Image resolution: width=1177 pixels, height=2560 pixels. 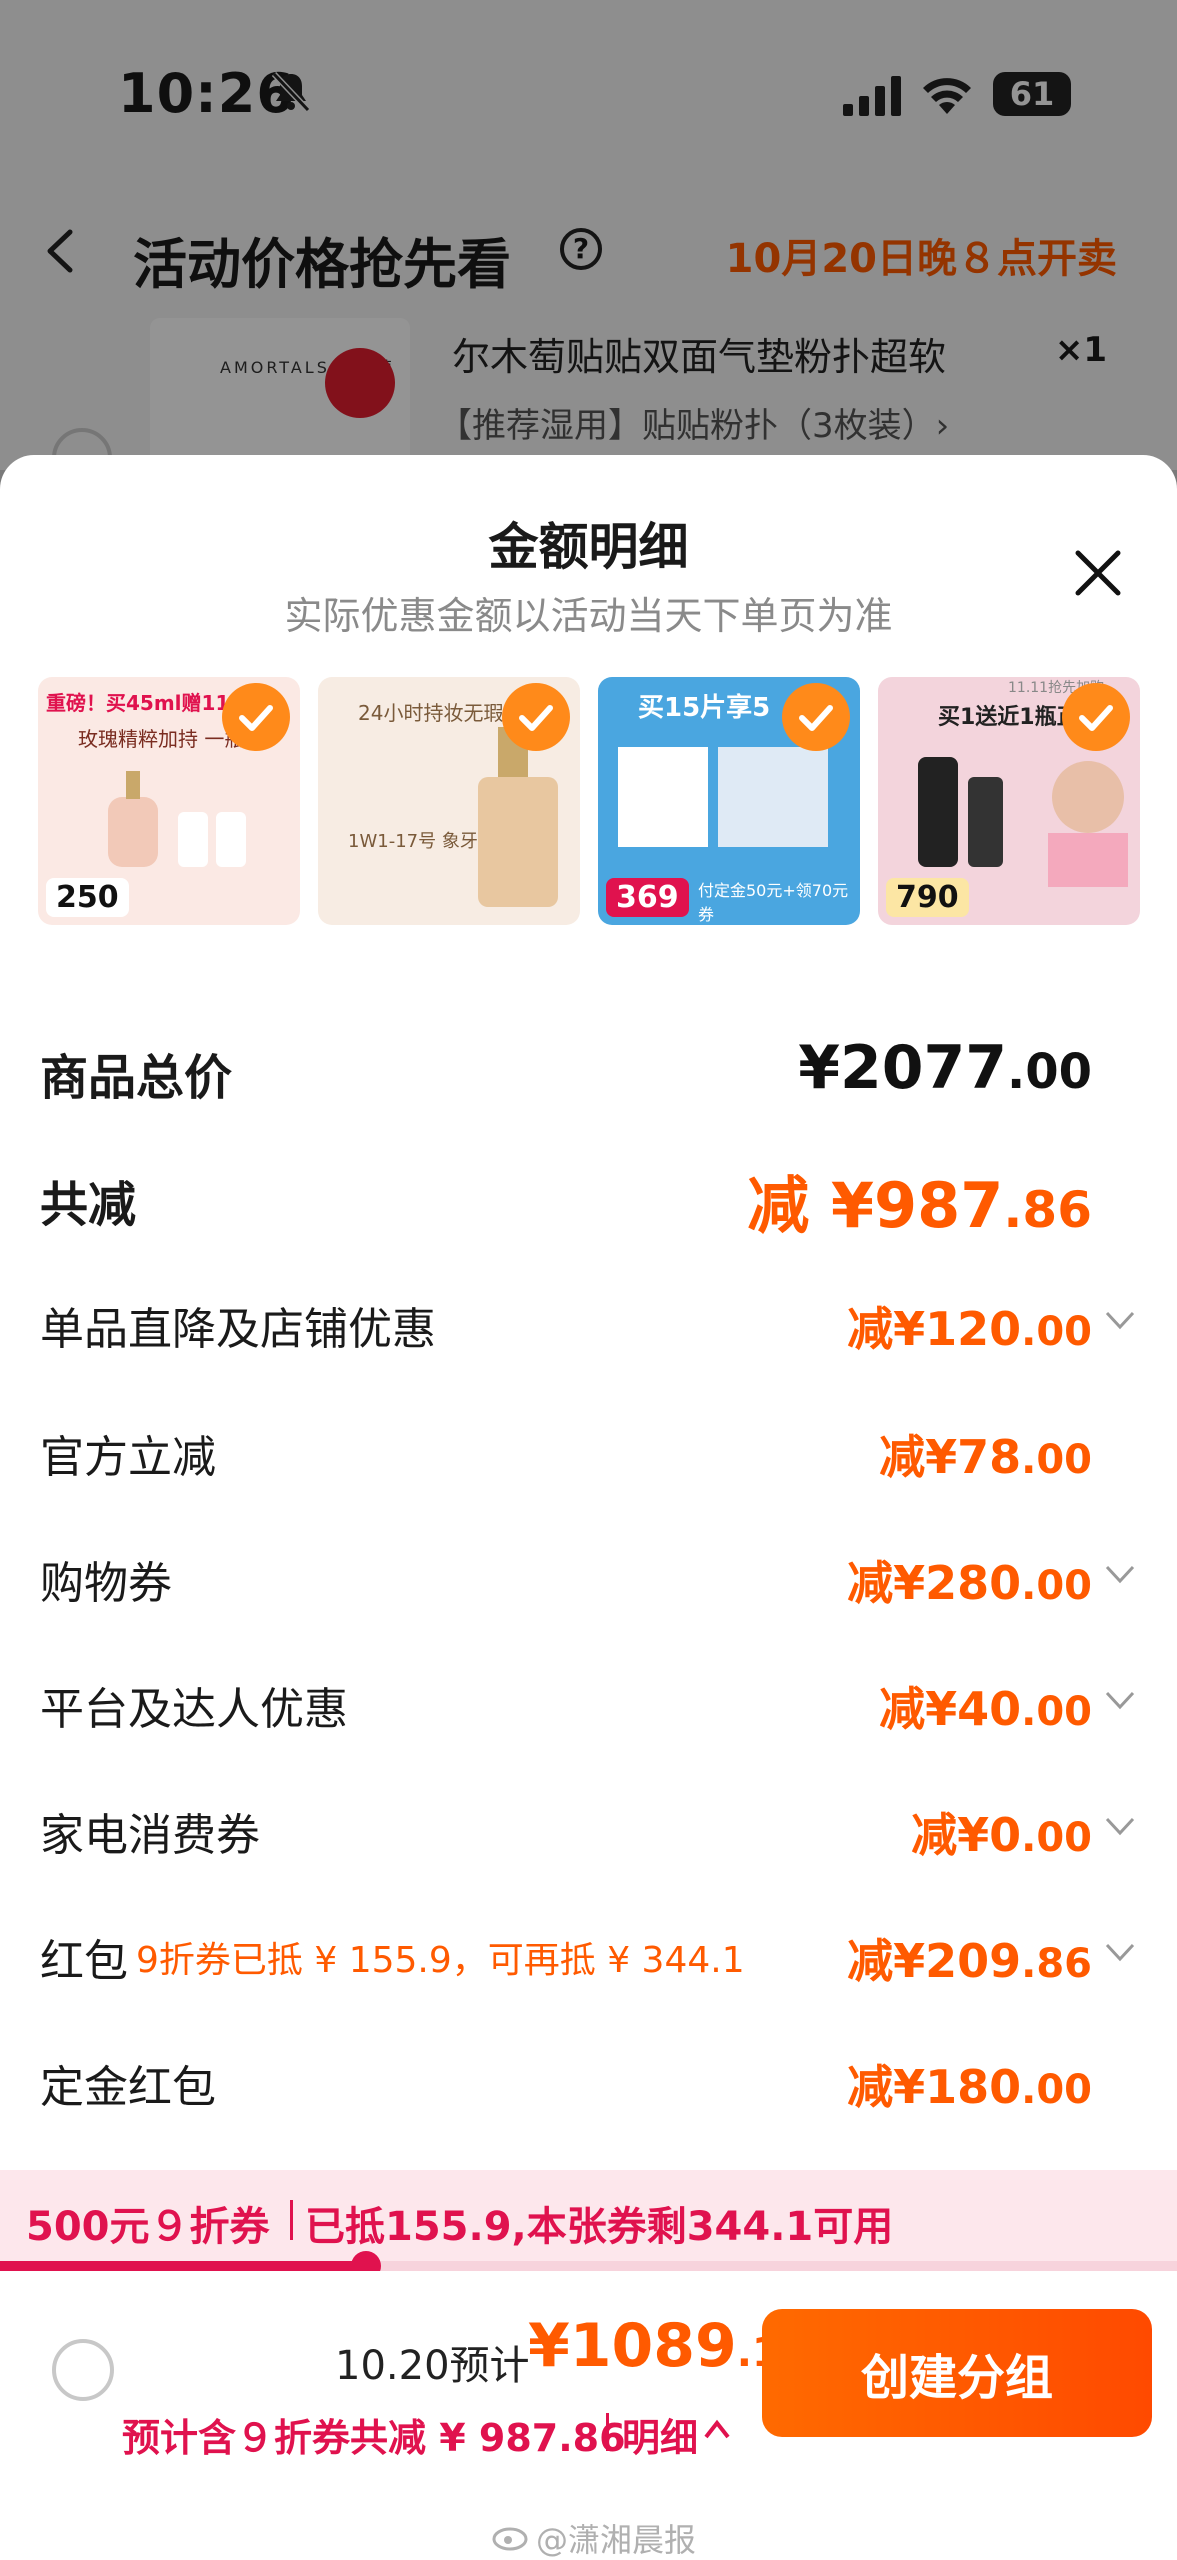 What do you see at coordinates (1098, 573) in the screenshot?
I see `close-icon` at bounding box center [1098, 573].